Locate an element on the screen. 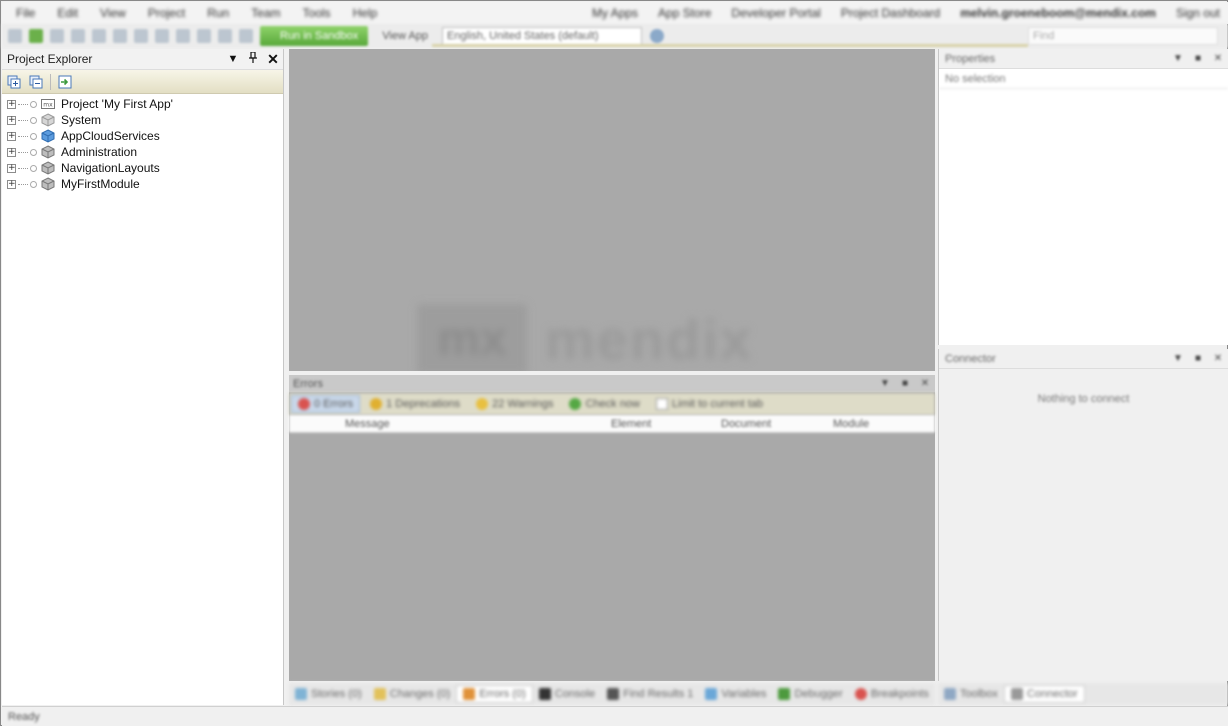 Image resolution: width=1228 pixels, height=726 pixels. tab-find-results: Find Results 1 is located at coordinates (650, 694).